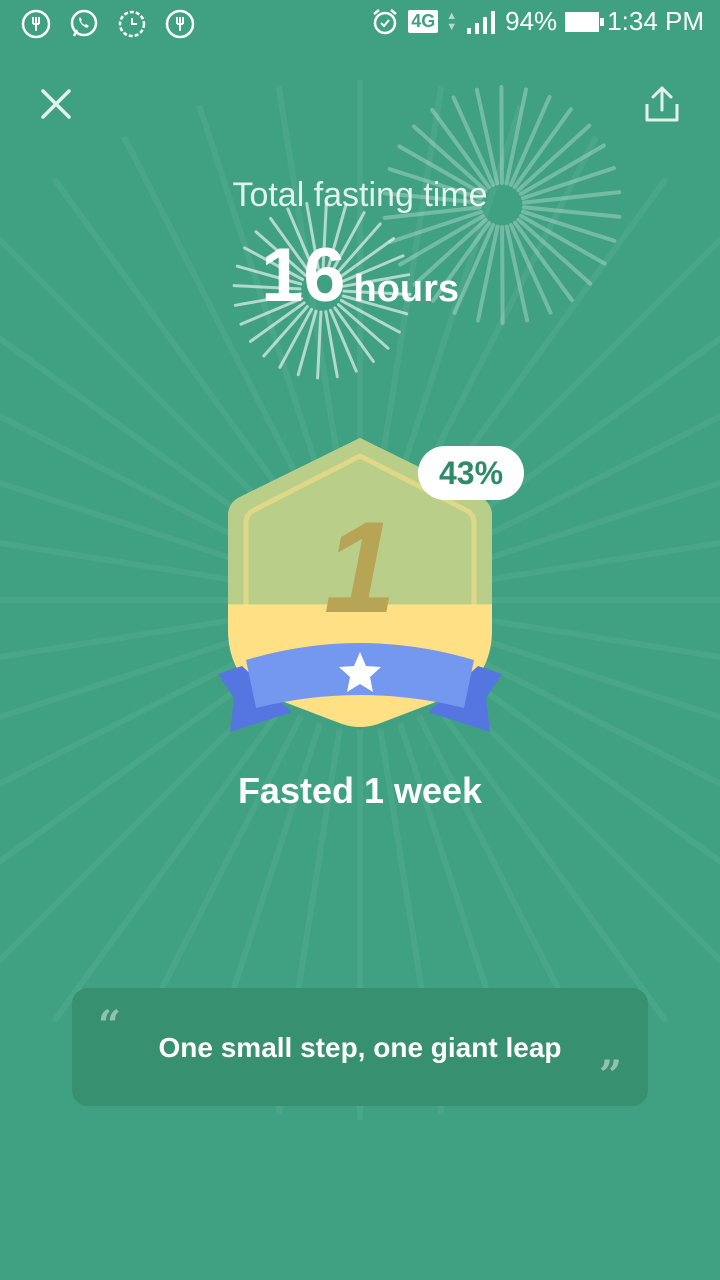  I want to click on whatsapp-icon, so click(84, 23).